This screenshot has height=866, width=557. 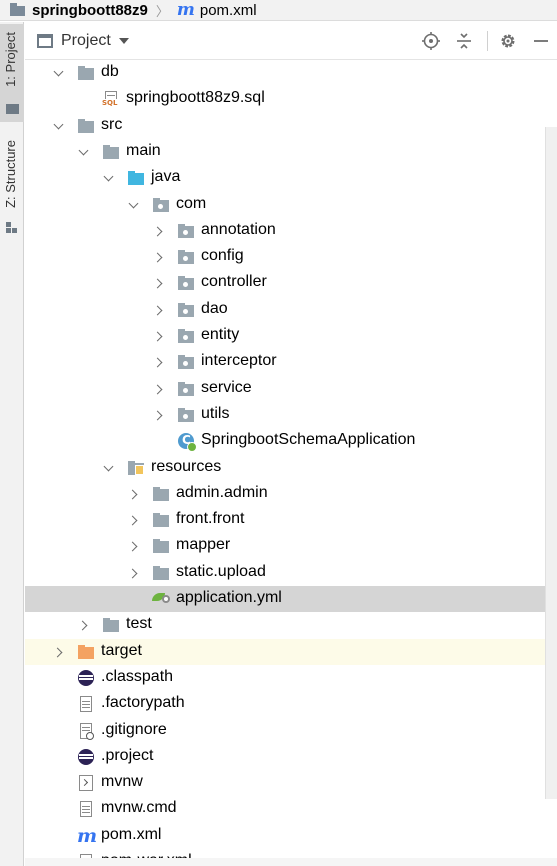 What do you see at coordinates (186, 466) in the screenshot?
I see `tree-row-label: resources` at bounding box center [186, 466].